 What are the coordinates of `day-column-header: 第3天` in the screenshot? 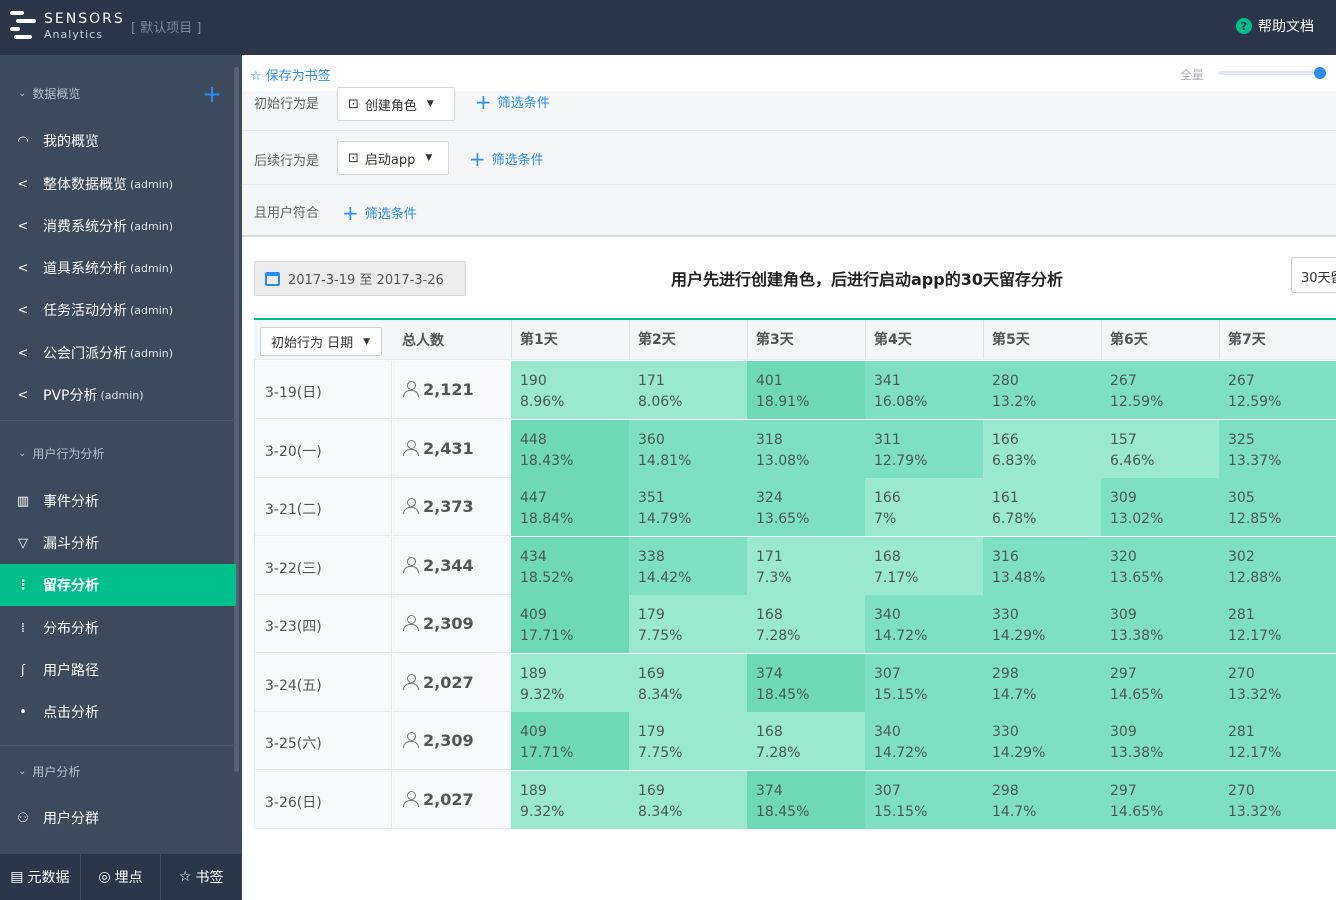 It's located at (806, 340).